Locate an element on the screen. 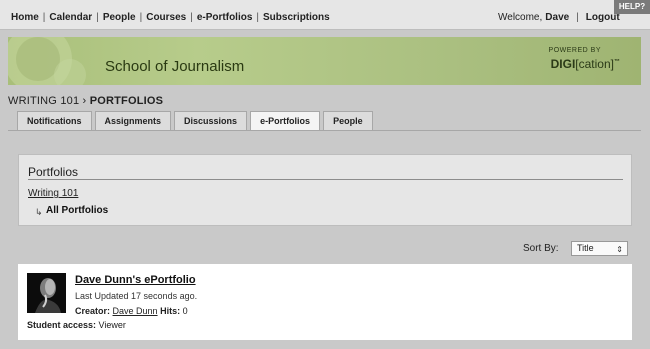 The width and height of the screenshot is (650, 349). sort-selected-value: Title is located at coordinates (585, 248).